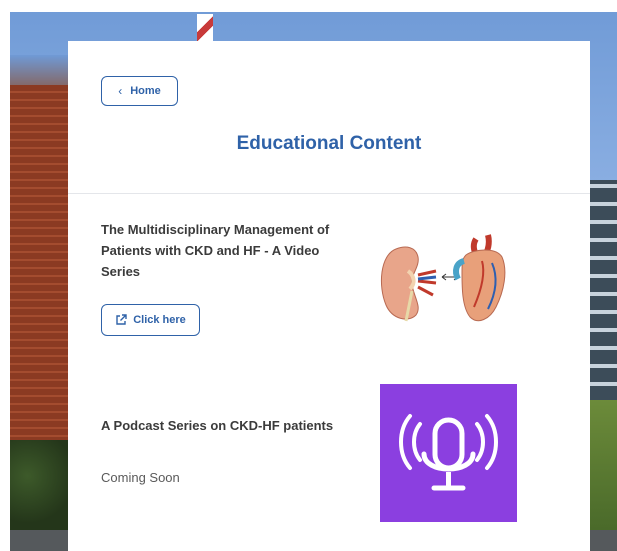 This screenshot has width=617, height=551. I want to click on page-title: Educational Content, so click(329, 143).